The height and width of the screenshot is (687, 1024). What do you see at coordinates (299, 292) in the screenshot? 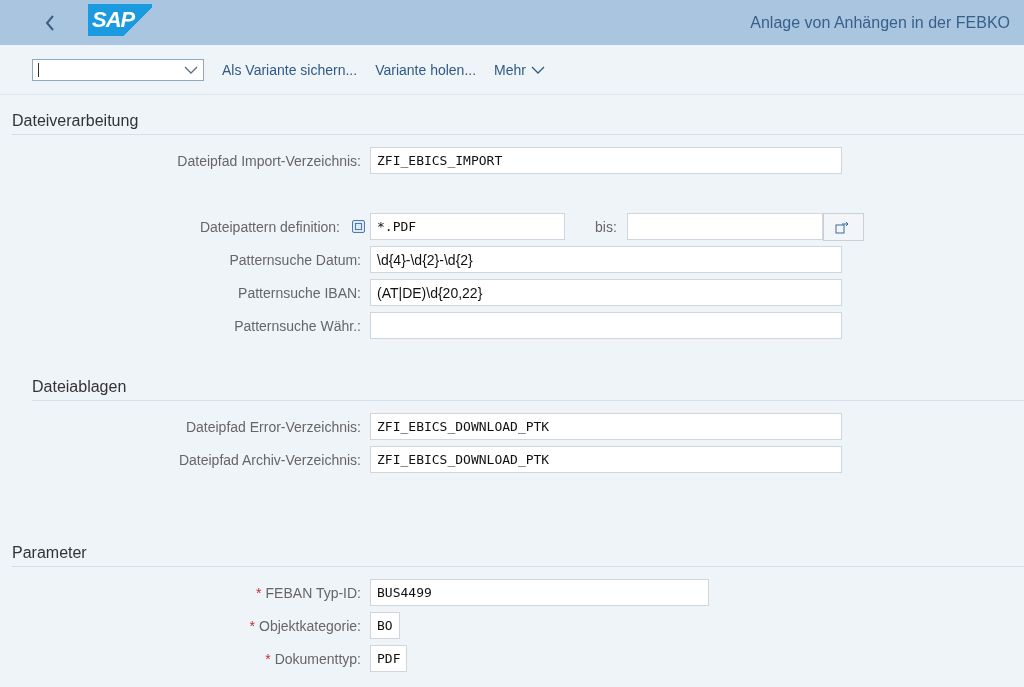
I see `field-label: Patternsuche IBAN:` at bounding box center [299, 292].